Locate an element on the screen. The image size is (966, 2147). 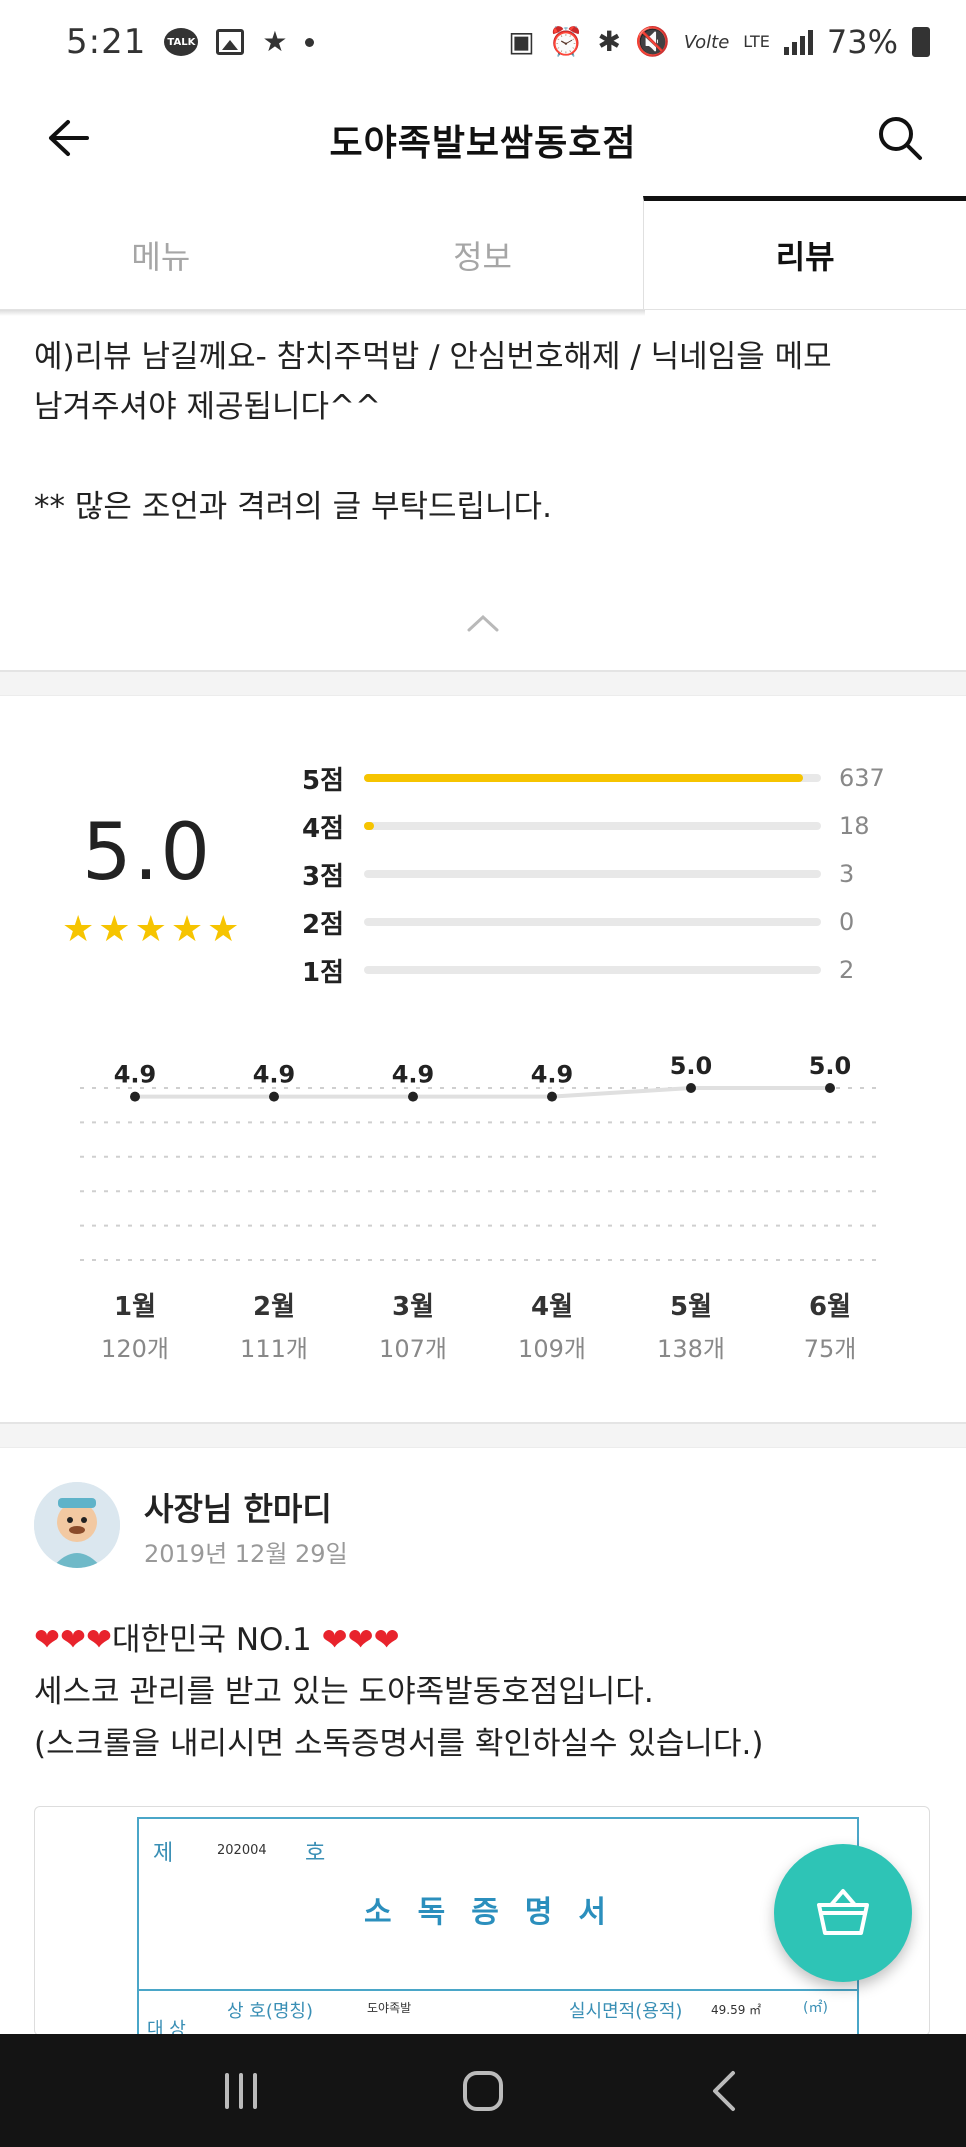
rating-row: 1점 2 is located at coordinates (602, 970).